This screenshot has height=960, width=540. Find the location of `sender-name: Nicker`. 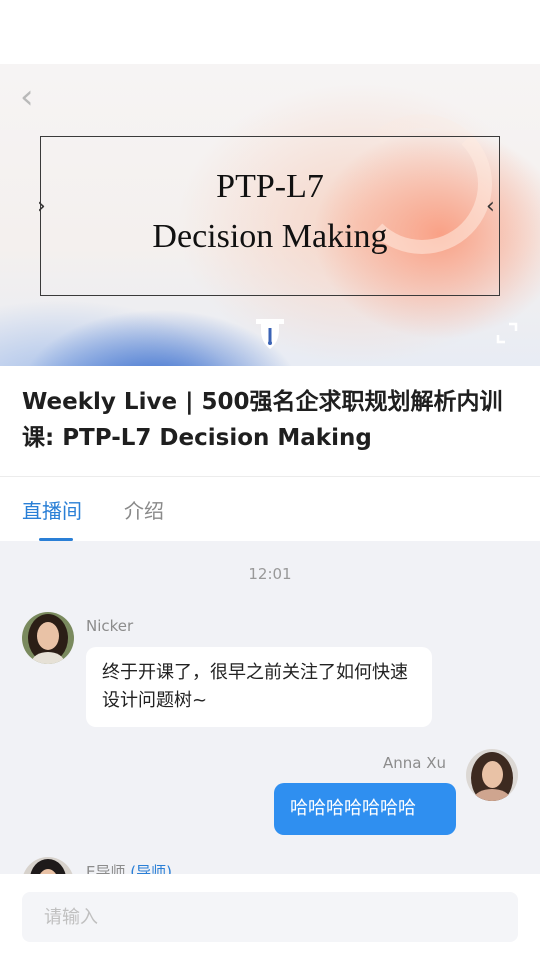

sender-name: Nicker is located at coordinates (110, 626).